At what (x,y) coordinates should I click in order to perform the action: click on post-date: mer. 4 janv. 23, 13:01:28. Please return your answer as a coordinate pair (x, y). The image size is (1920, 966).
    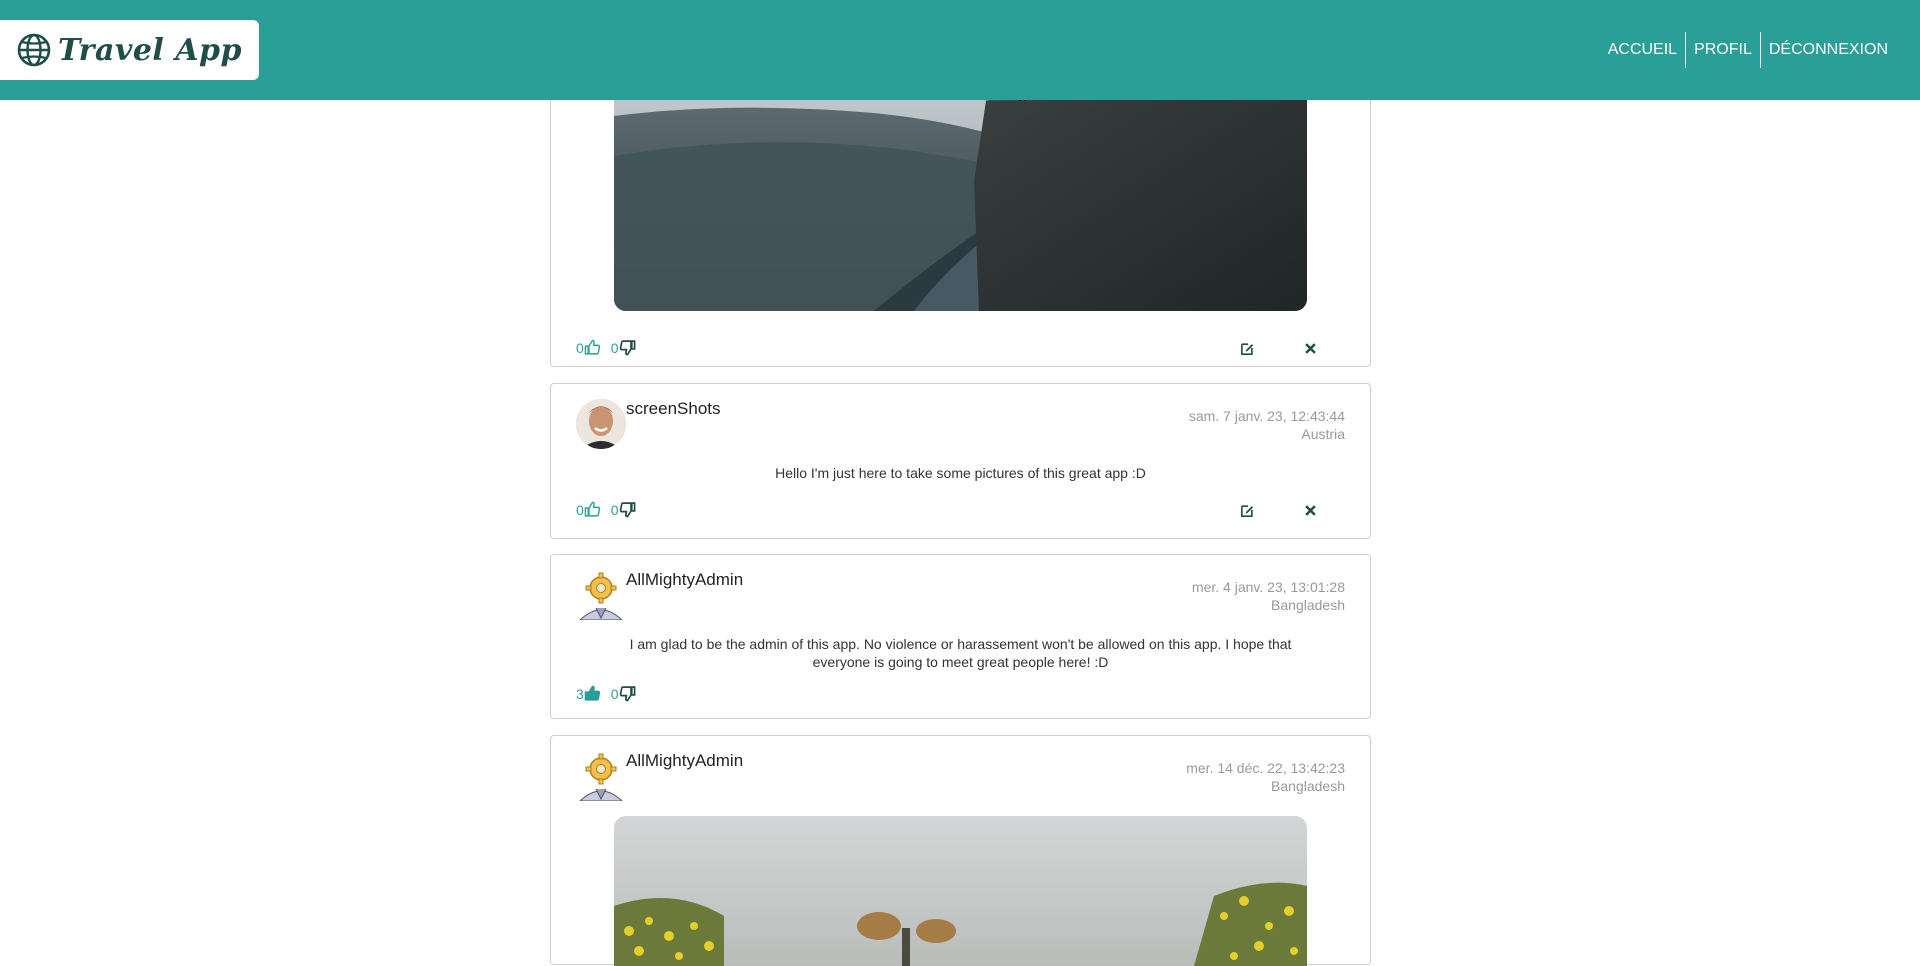
    Looking at the image, I should click on (1268, 587).